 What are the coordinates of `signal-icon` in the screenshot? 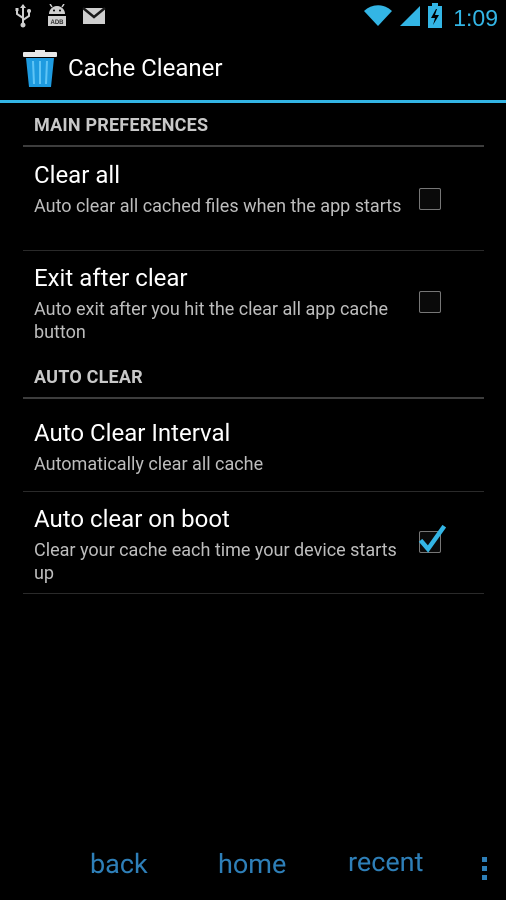 It's located at (410, 18).